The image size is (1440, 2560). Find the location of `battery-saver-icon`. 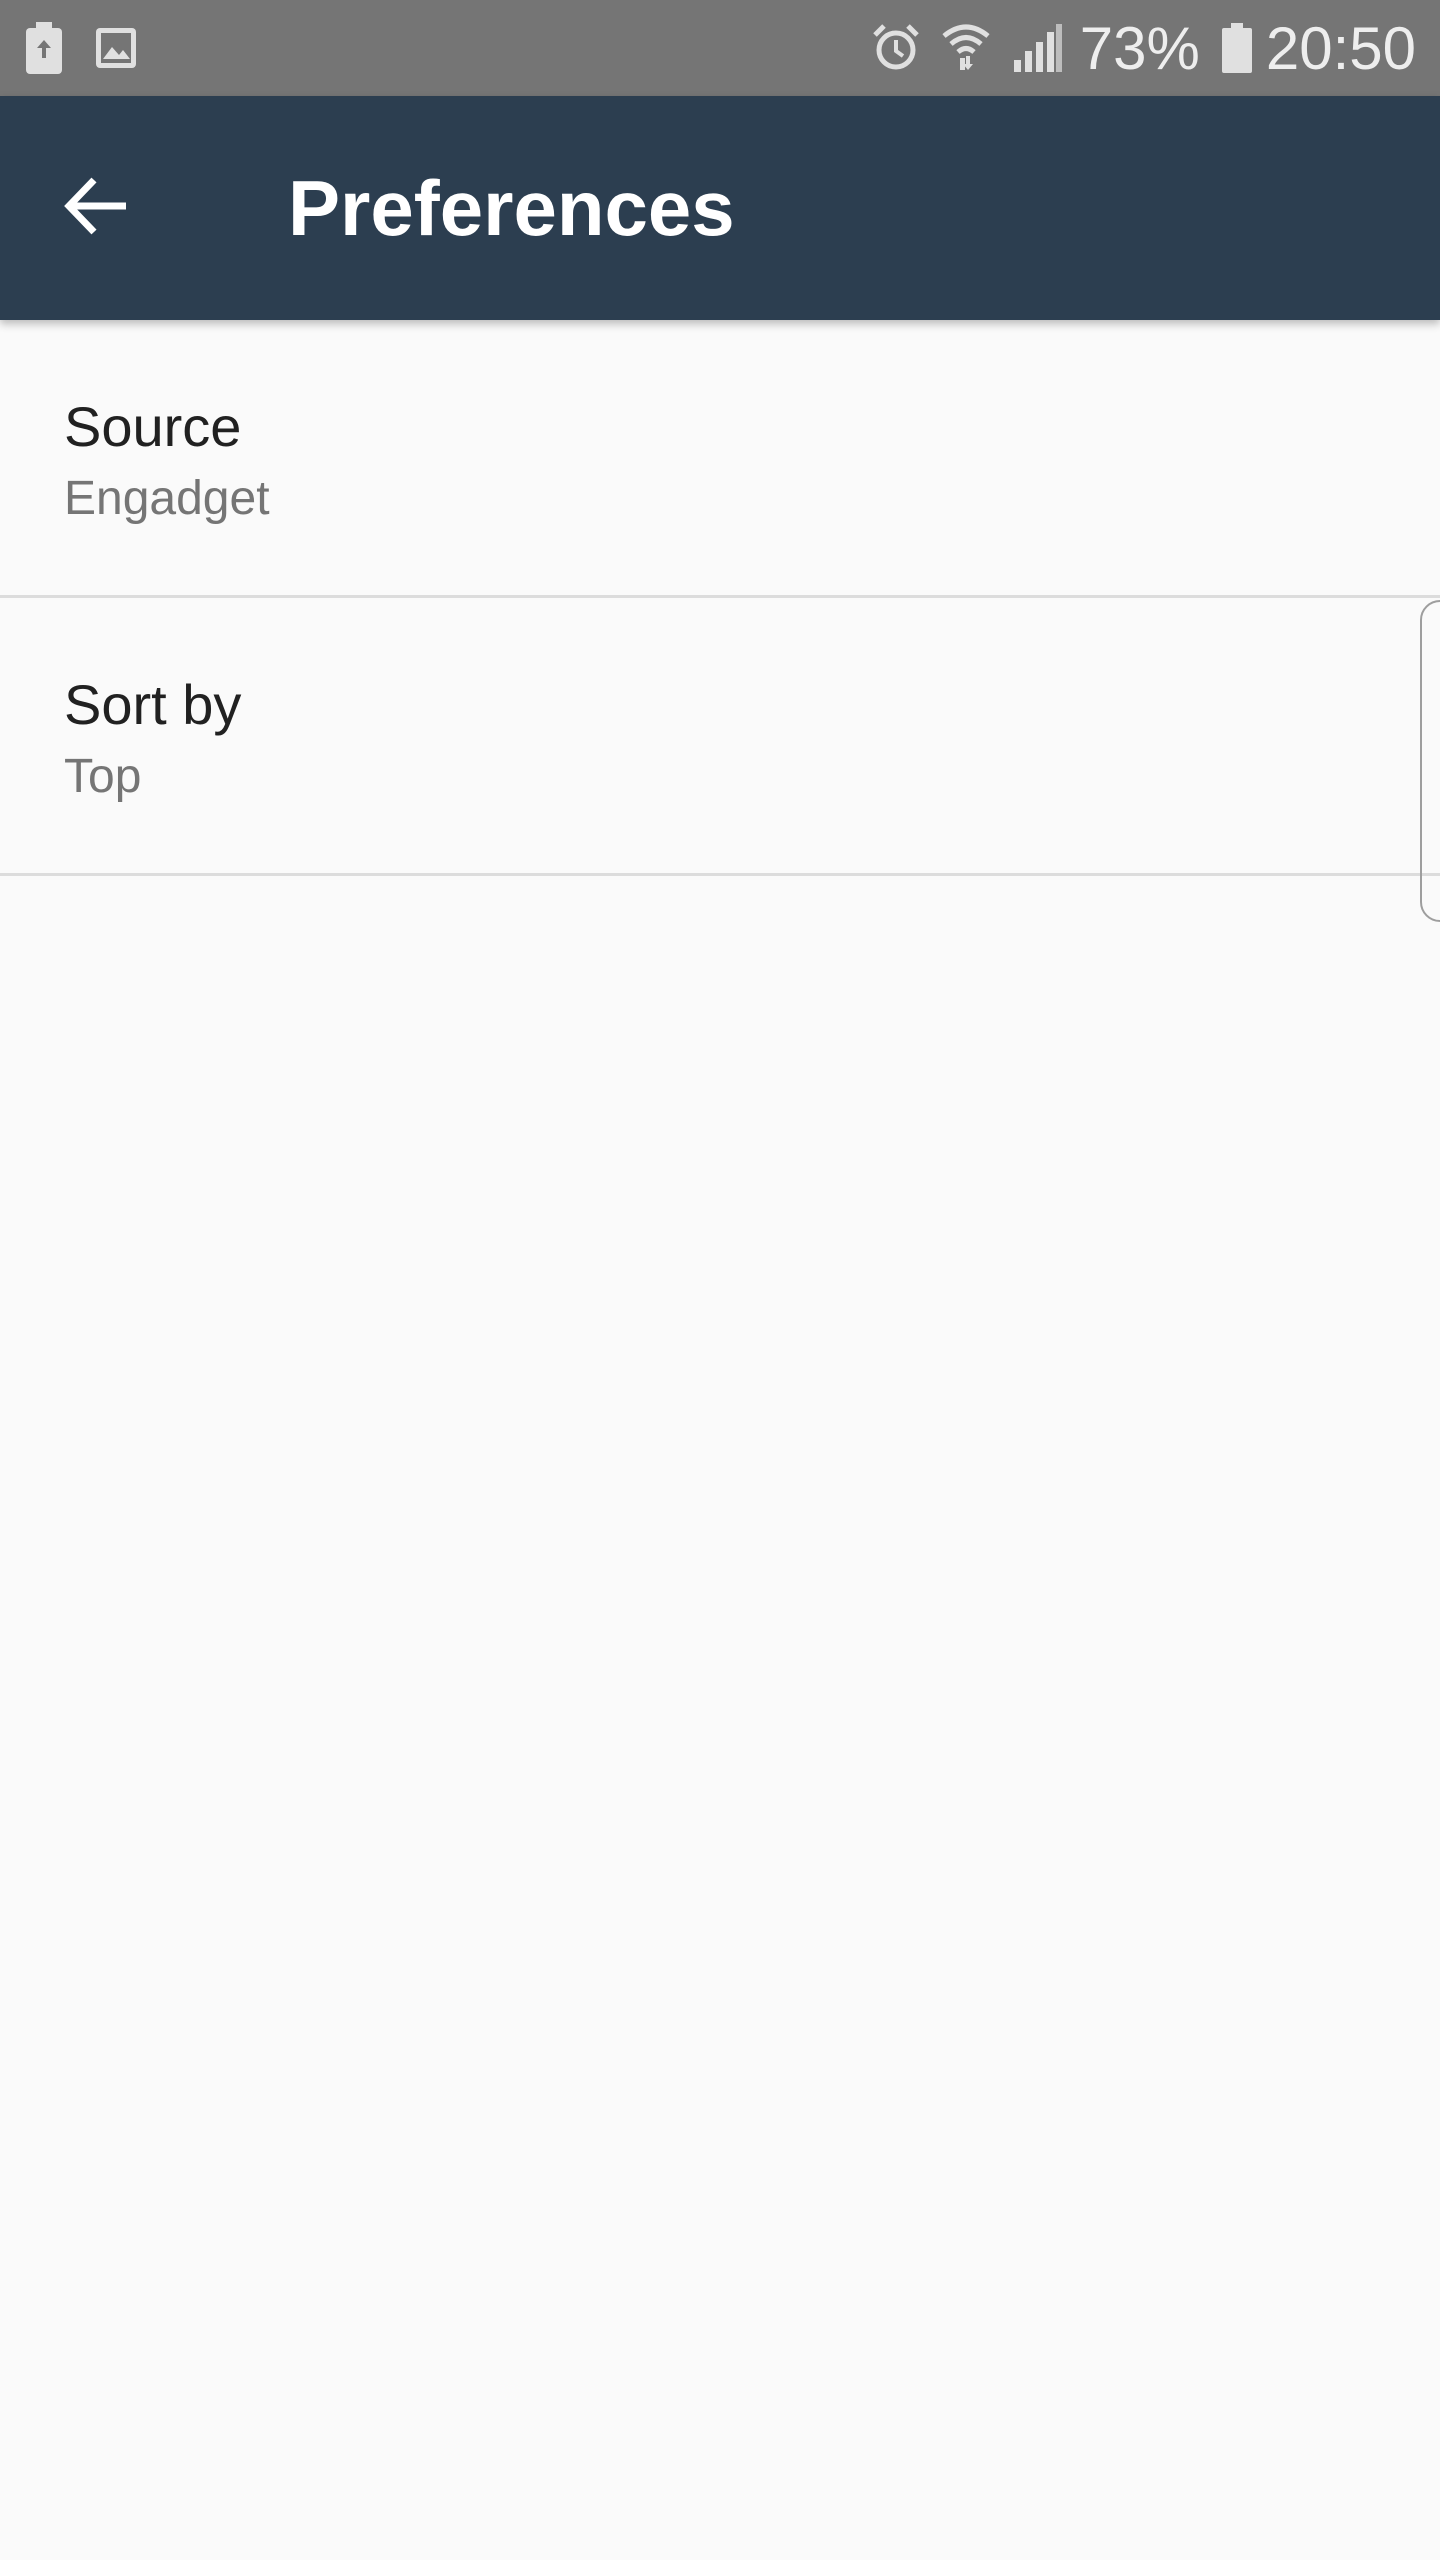

battery-saver-icon is located at coordinates (44, 48).